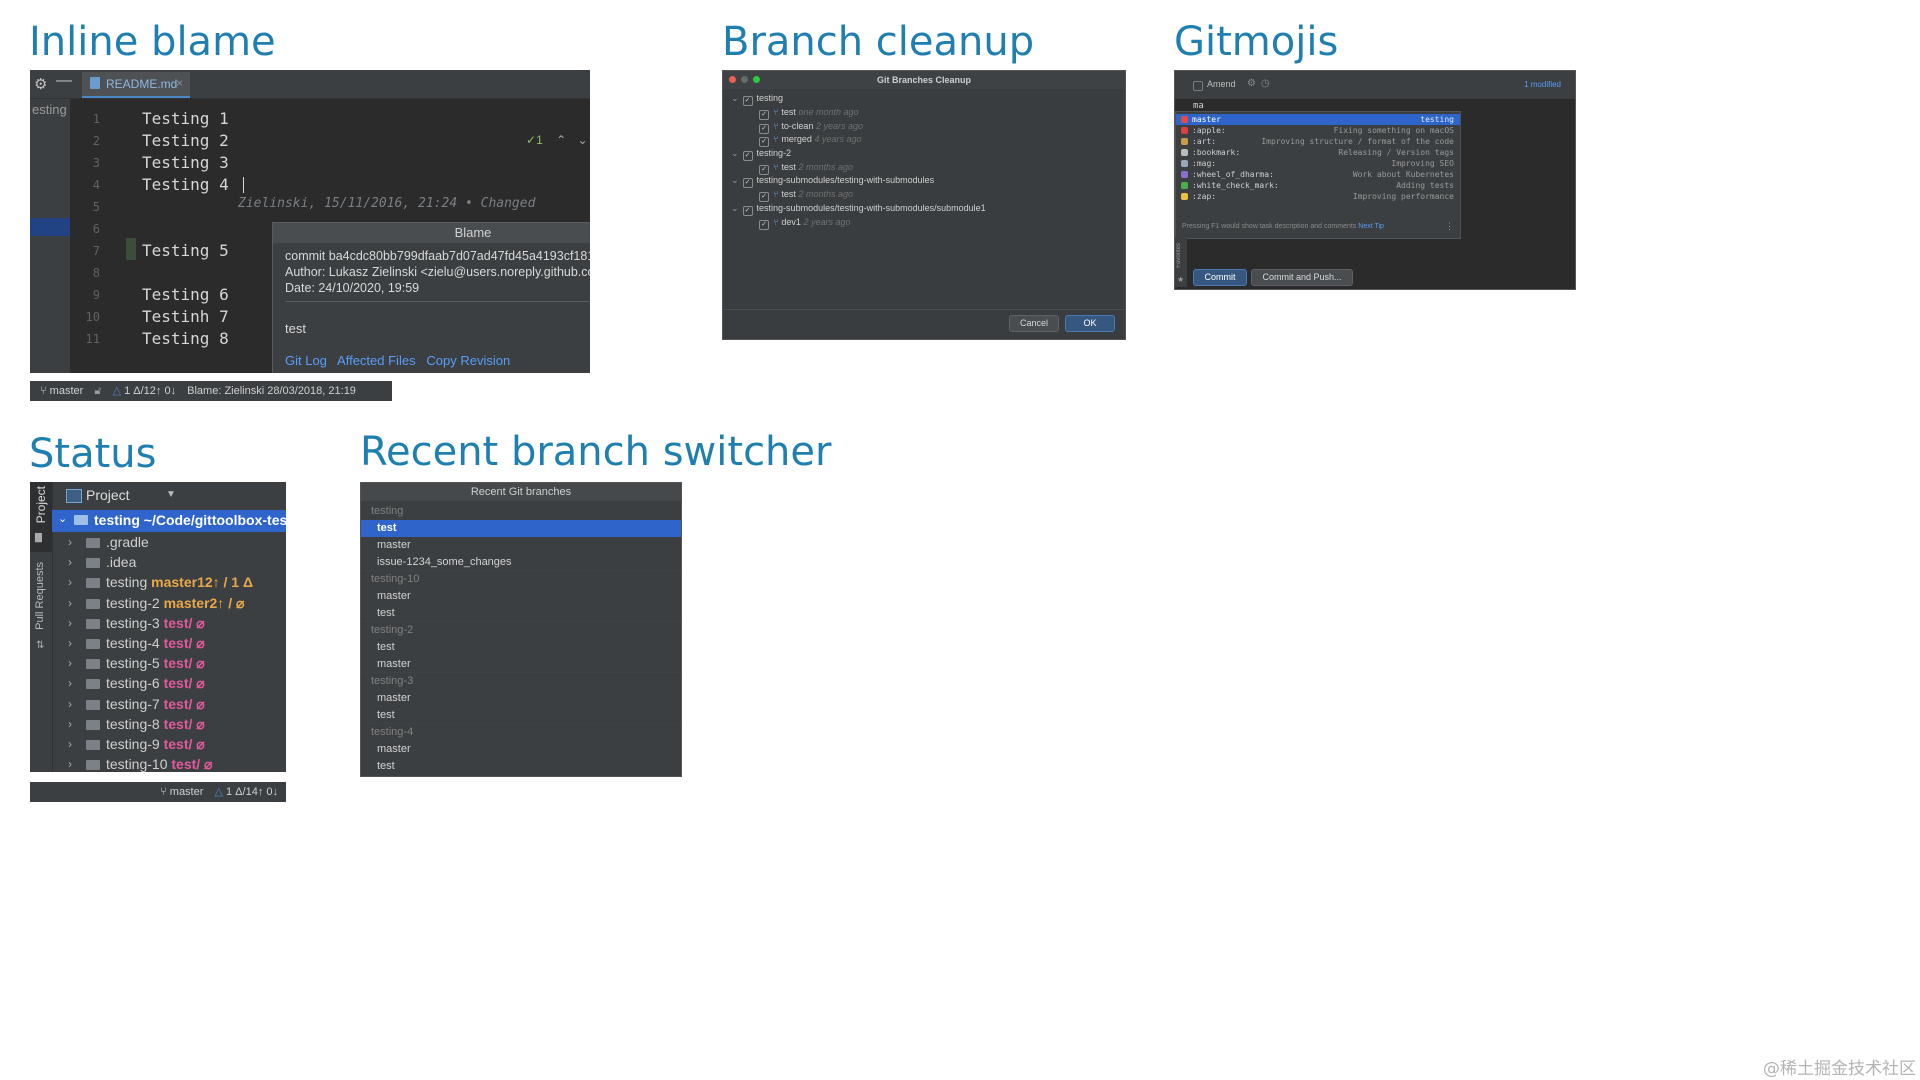 Image resolution: width=1920 pixels, height=1080 pixels. Describe the element at coordinates (1179, 255) in the screenshot. I see `favorites-label: Favorites` at that location.